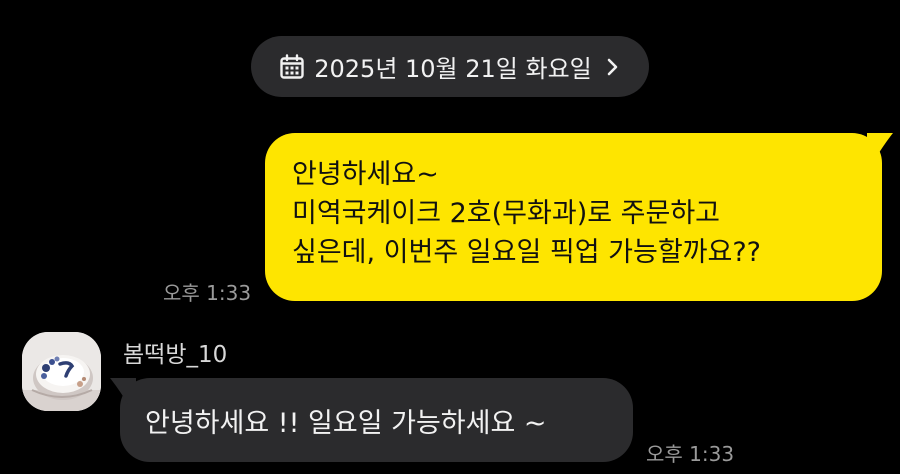 The image size is (900, 474). What do you see at coordinates (506, 213) in the screenshot?
I see `outgoing-message-line-2: 미역국케이크 2호(무화과)로 주문하고` at bounding box center [506, 213].